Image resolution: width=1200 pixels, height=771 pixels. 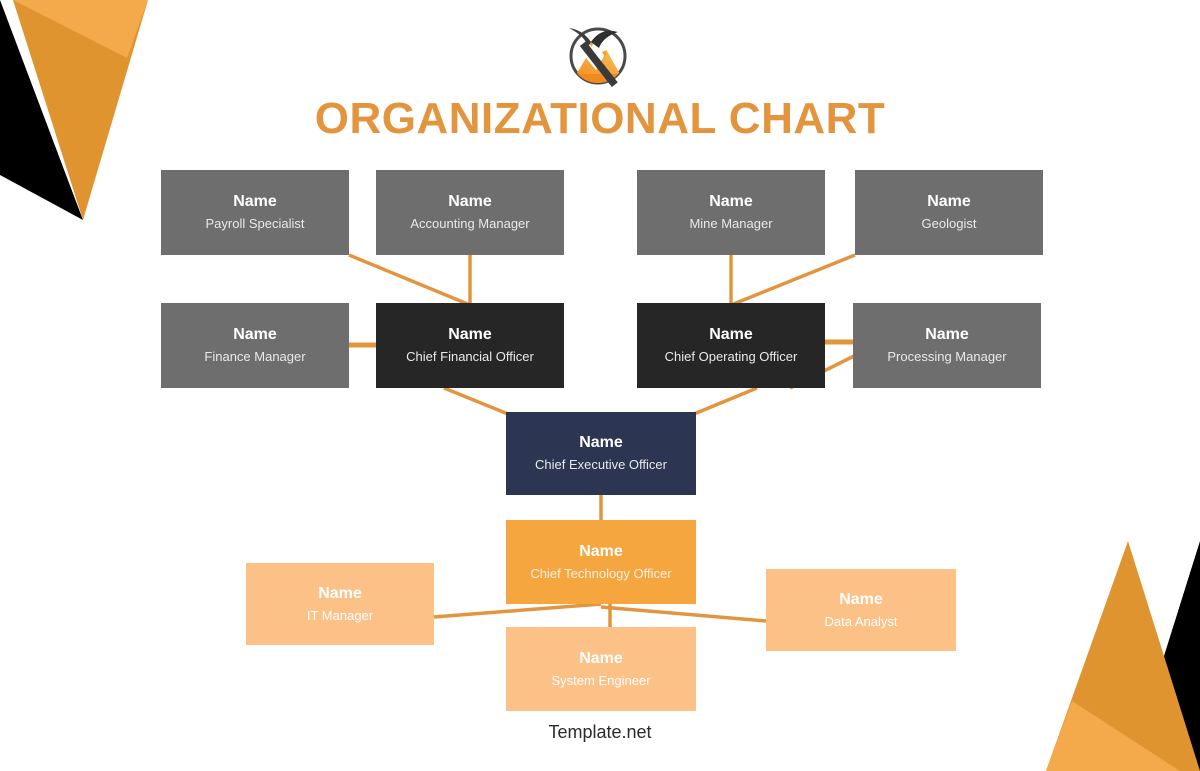 What do you see at coordinates (861, 610) in the screenshot?
I see `org-node-data-analyst: Name Data Analyst` at bounding box center [861, 610].